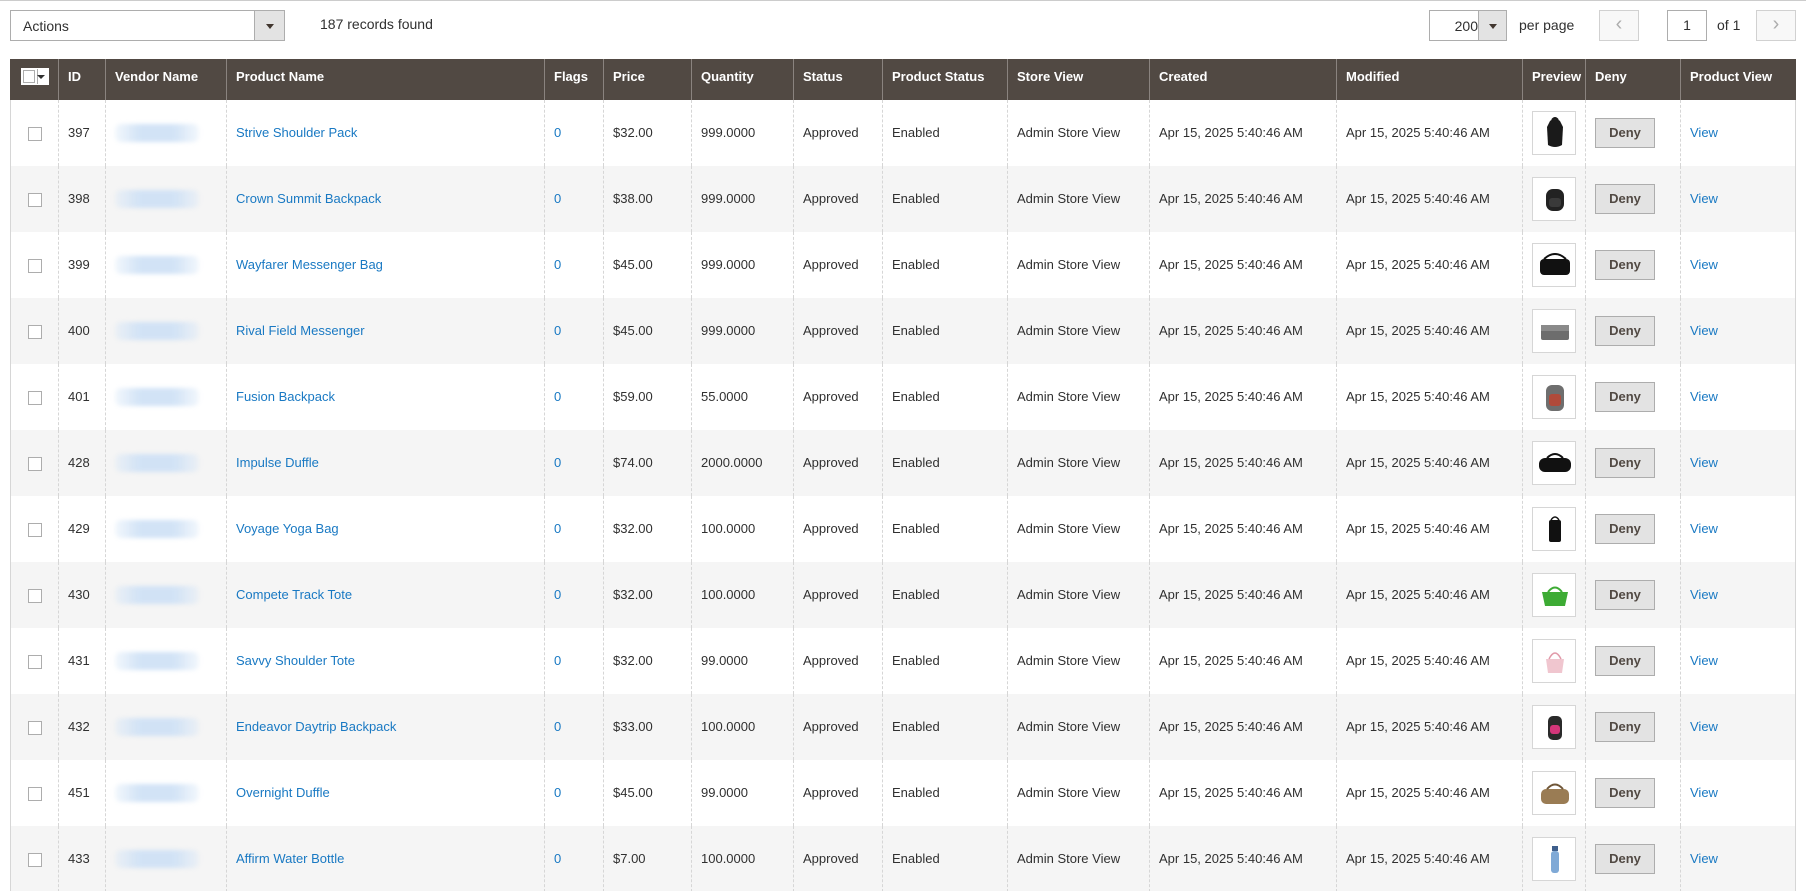  What do you see at coordinates (308, 198) in the screenshot?
I see `product-name-link: Crown Summit Backpack` at bounding box center [308, 198].